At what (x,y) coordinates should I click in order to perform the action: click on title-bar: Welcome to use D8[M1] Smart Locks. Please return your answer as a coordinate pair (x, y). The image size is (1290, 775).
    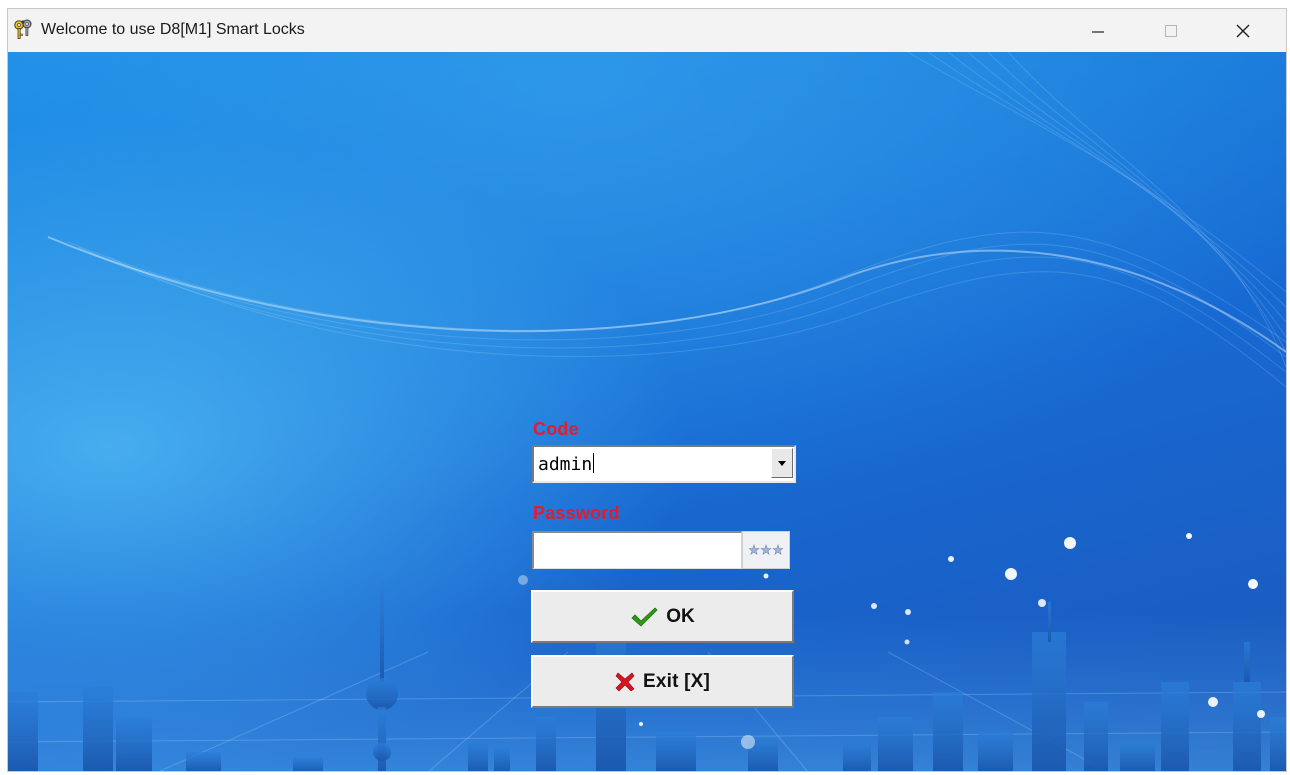
    Looking at the image, I should click on (647, 30).